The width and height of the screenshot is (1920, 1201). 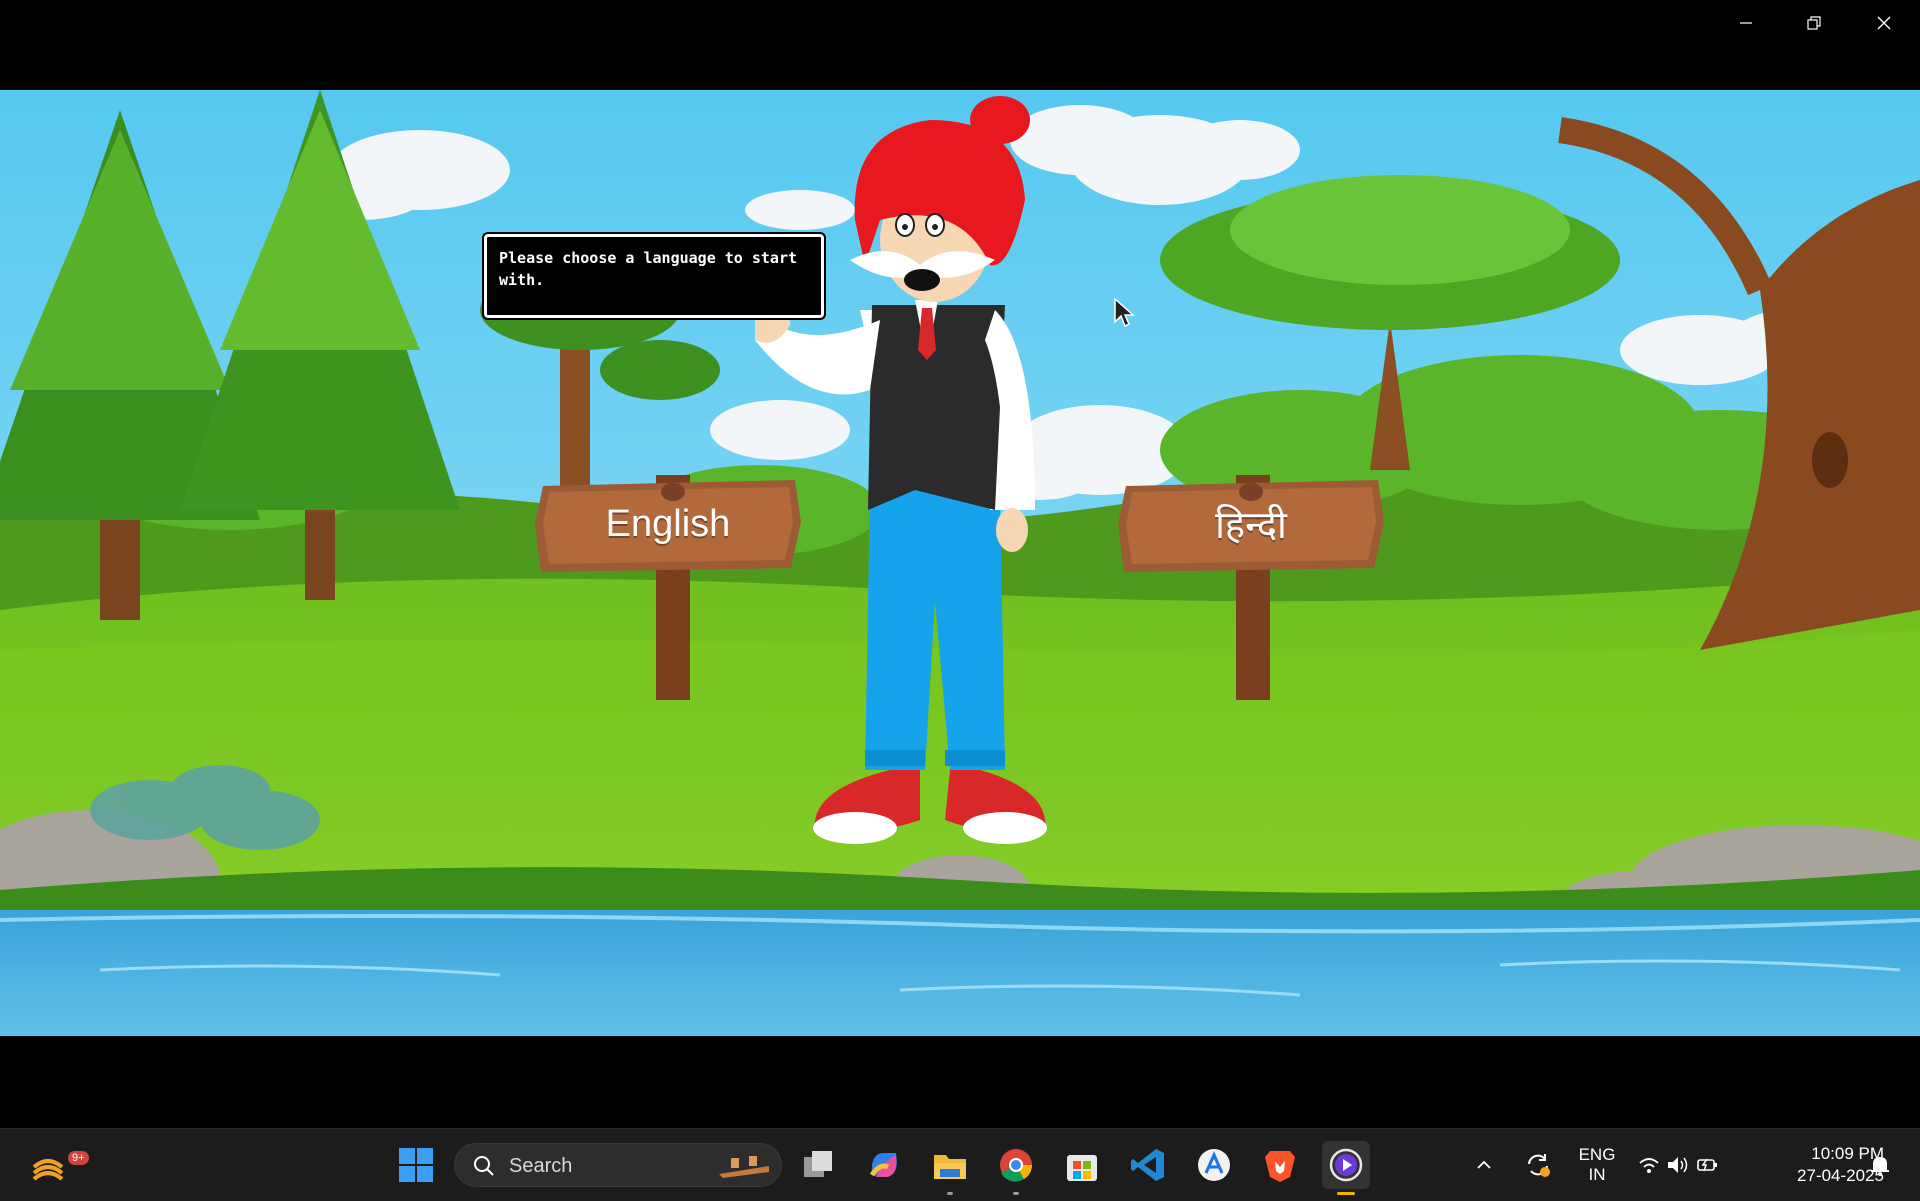 I want to click on sign-label: English, so click(x=668, y=523).